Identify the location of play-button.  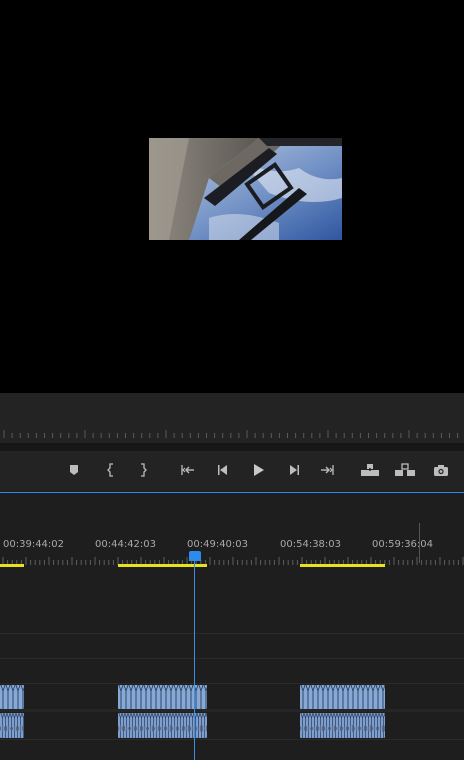
(258, 470).